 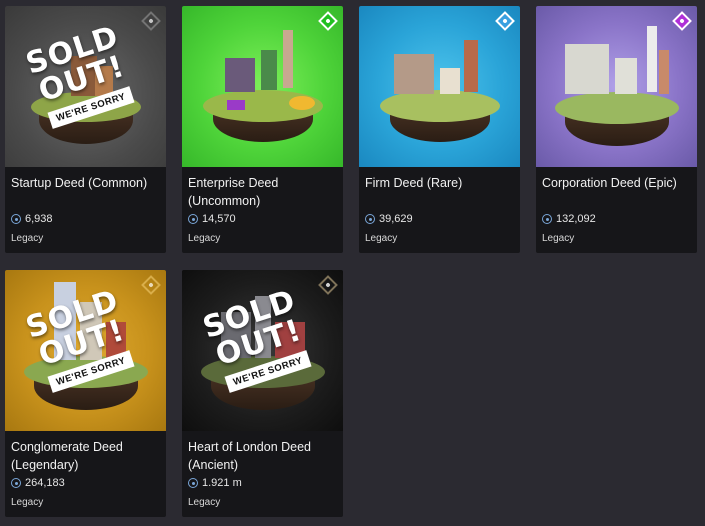 I want to click on deed-title: Enterprise Deed (Uncommon), so click(x=233, y=192).